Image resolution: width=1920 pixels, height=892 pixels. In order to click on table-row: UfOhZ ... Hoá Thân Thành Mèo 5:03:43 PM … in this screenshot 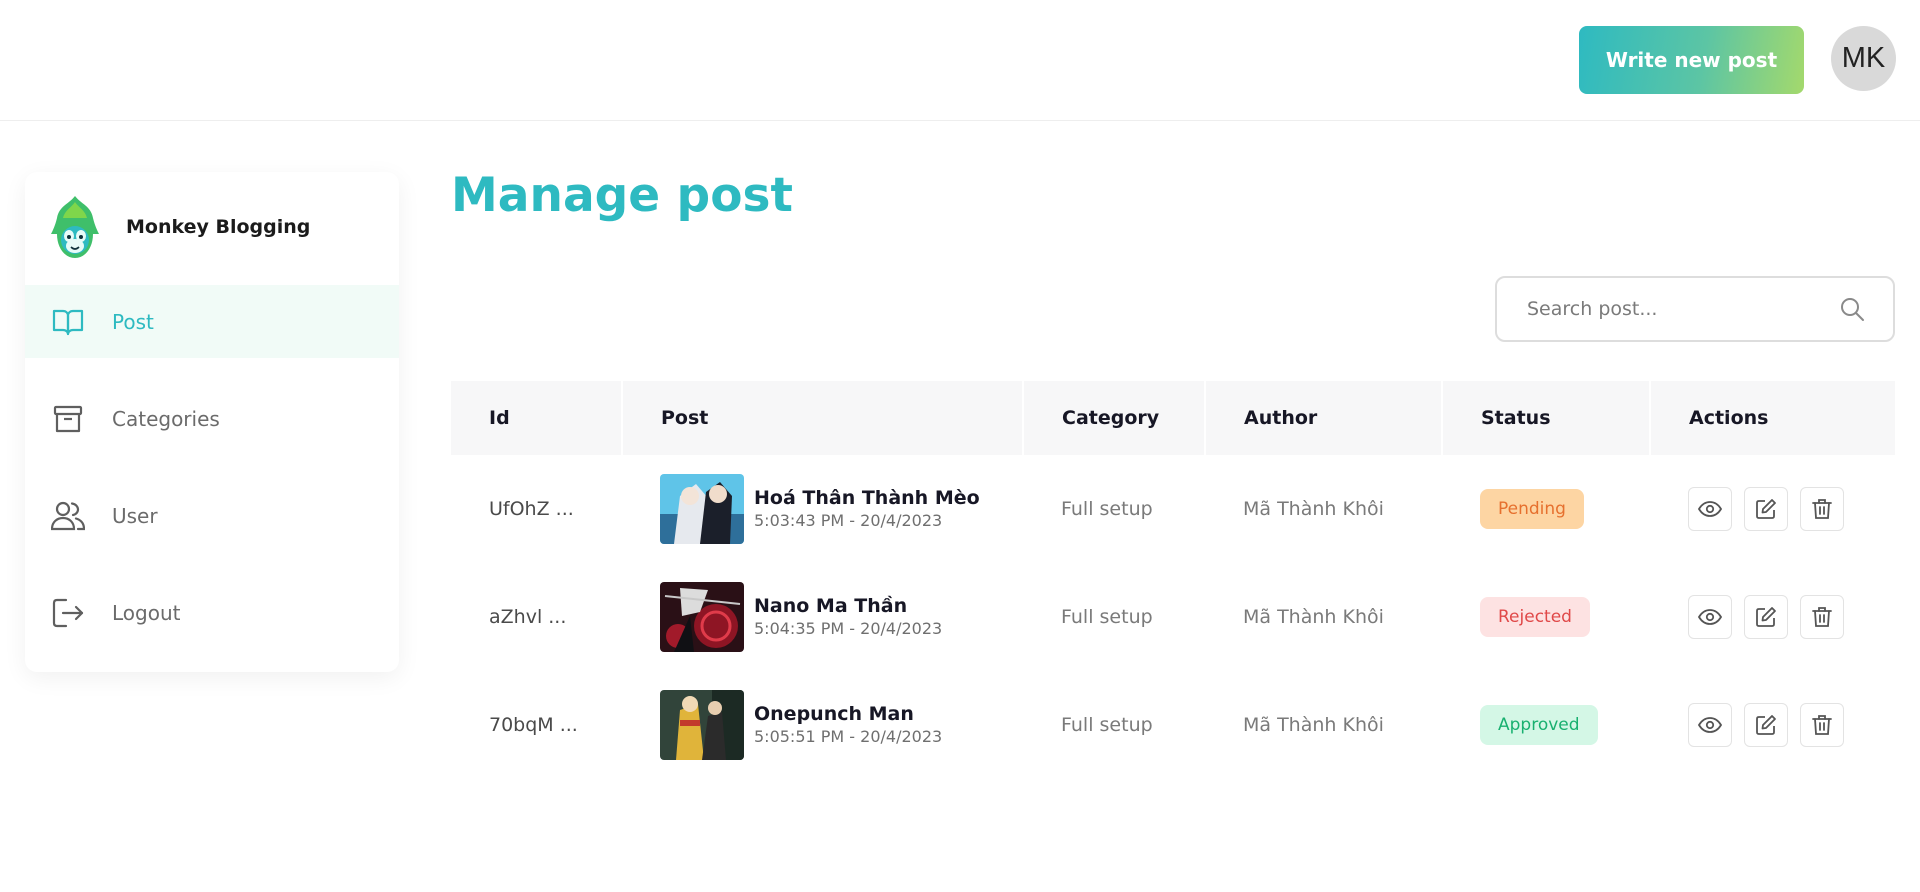, I will do `click(1173, 509)`.